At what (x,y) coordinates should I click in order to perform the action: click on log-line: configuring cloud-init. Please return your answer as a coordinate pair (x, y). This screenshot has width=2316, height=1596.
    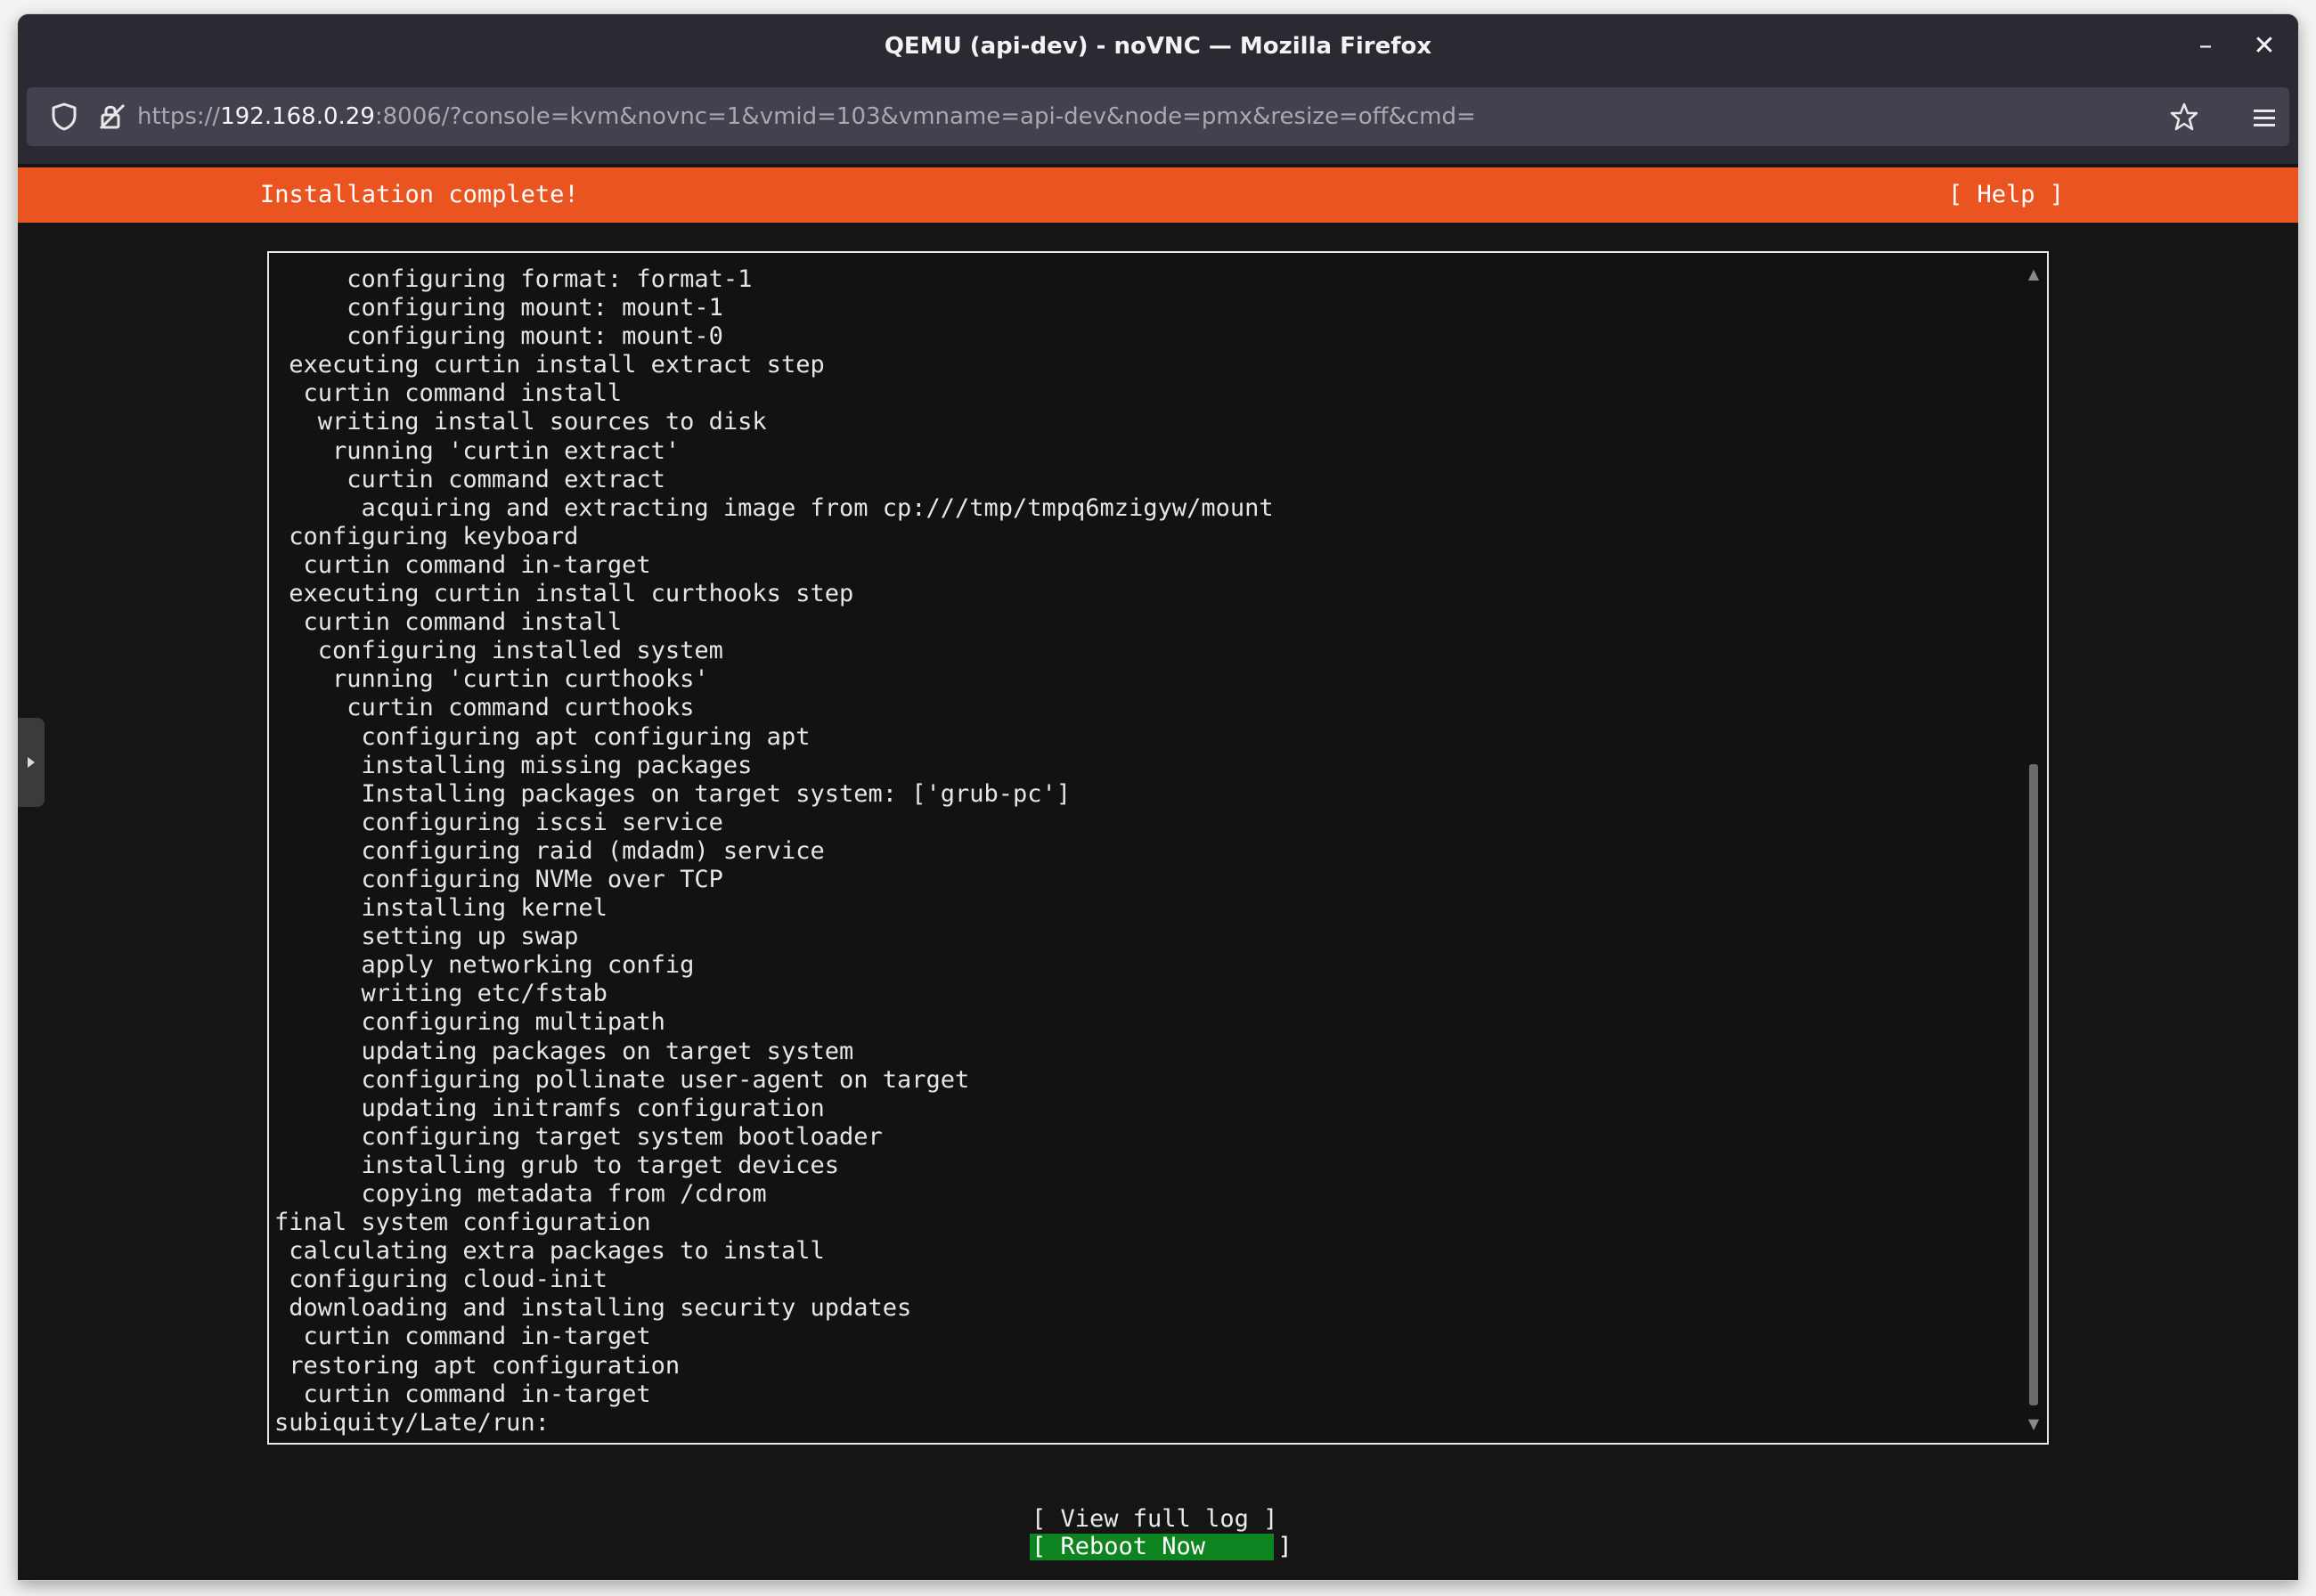
    Looking at the image, I should click on (441, 1280).